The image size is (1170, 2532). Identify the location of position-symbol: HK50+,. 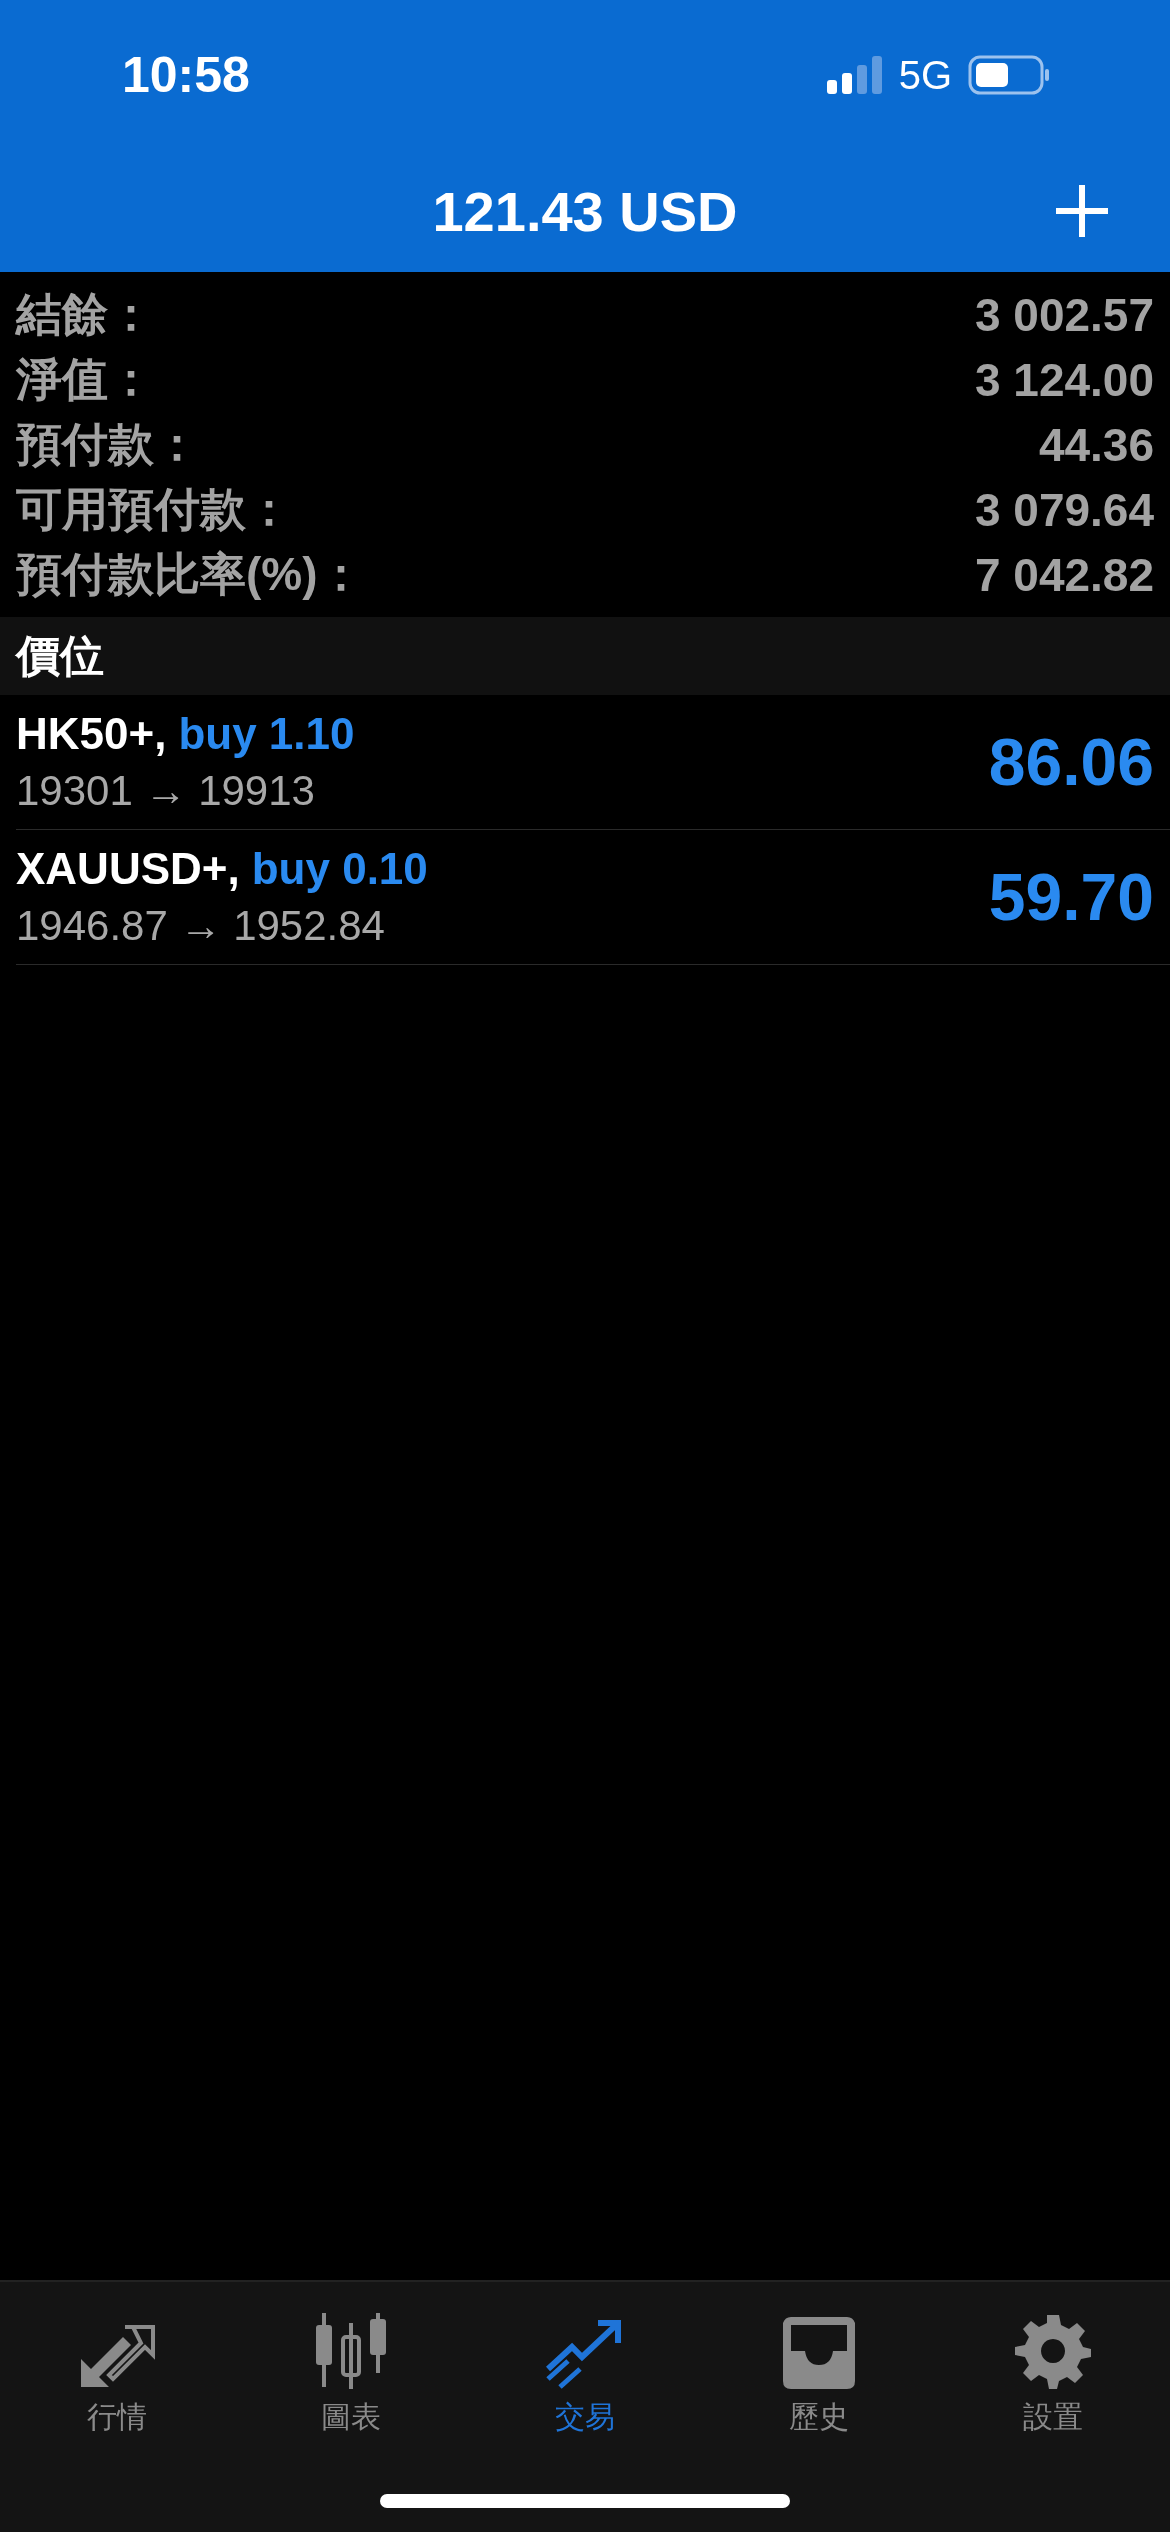
(91, 734).